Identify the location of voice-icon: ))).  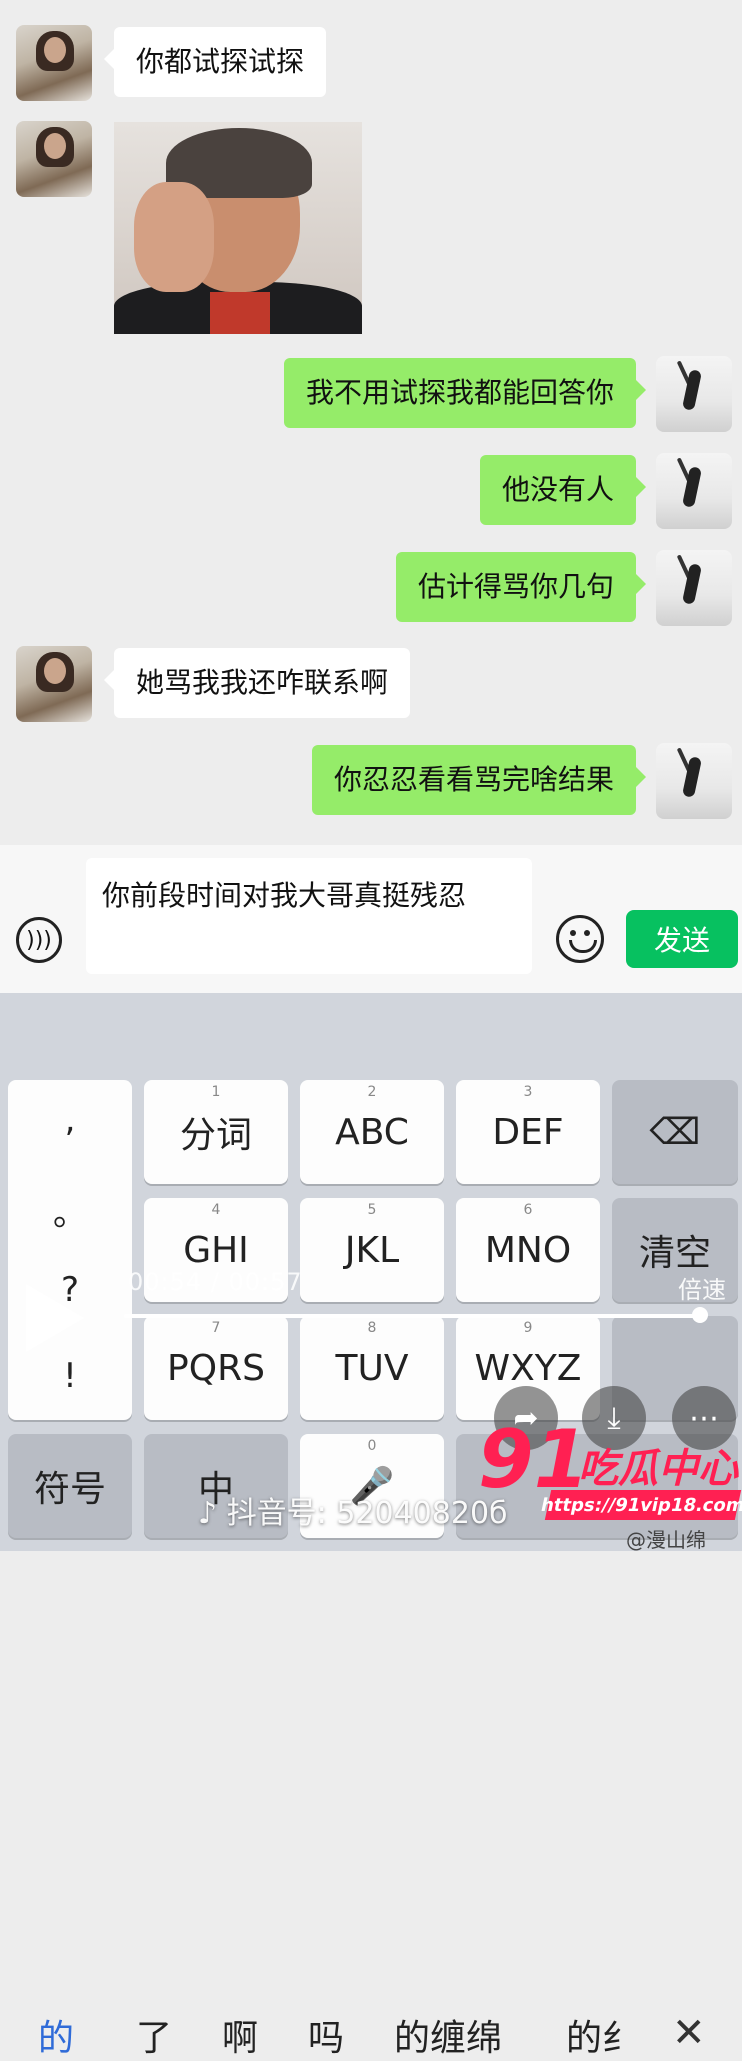
(39, 940).